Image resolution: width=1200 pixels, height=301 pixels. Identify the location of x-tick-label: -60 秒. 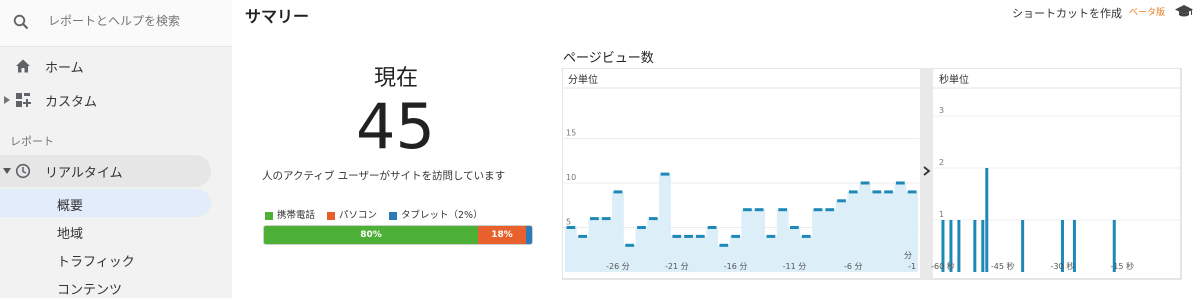
(943, 266).